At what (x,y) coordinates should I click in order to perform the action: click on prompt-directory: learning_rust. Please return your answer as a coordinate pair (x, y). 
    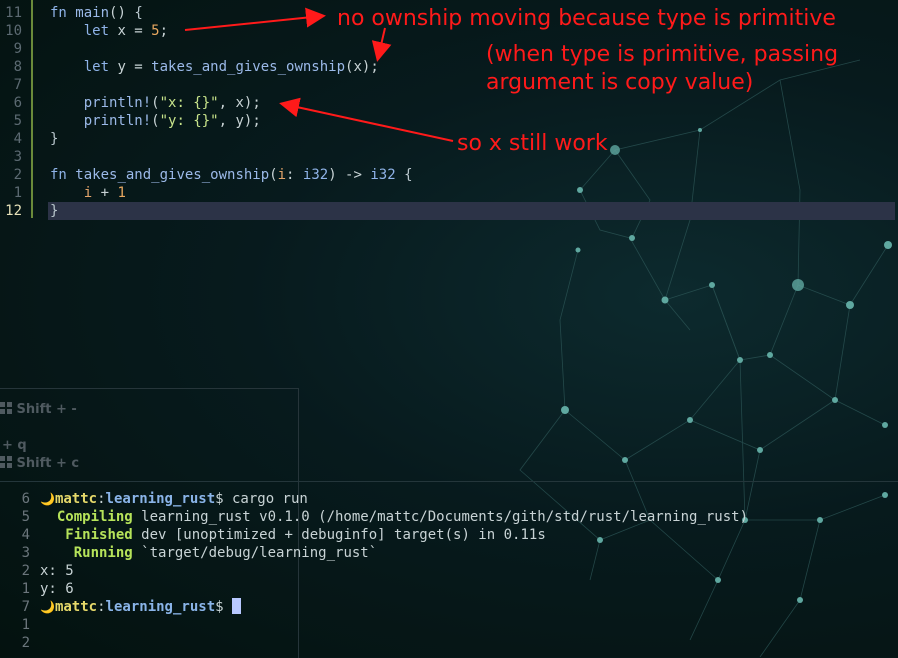
    Looking at the image, I should click on (160, 499).